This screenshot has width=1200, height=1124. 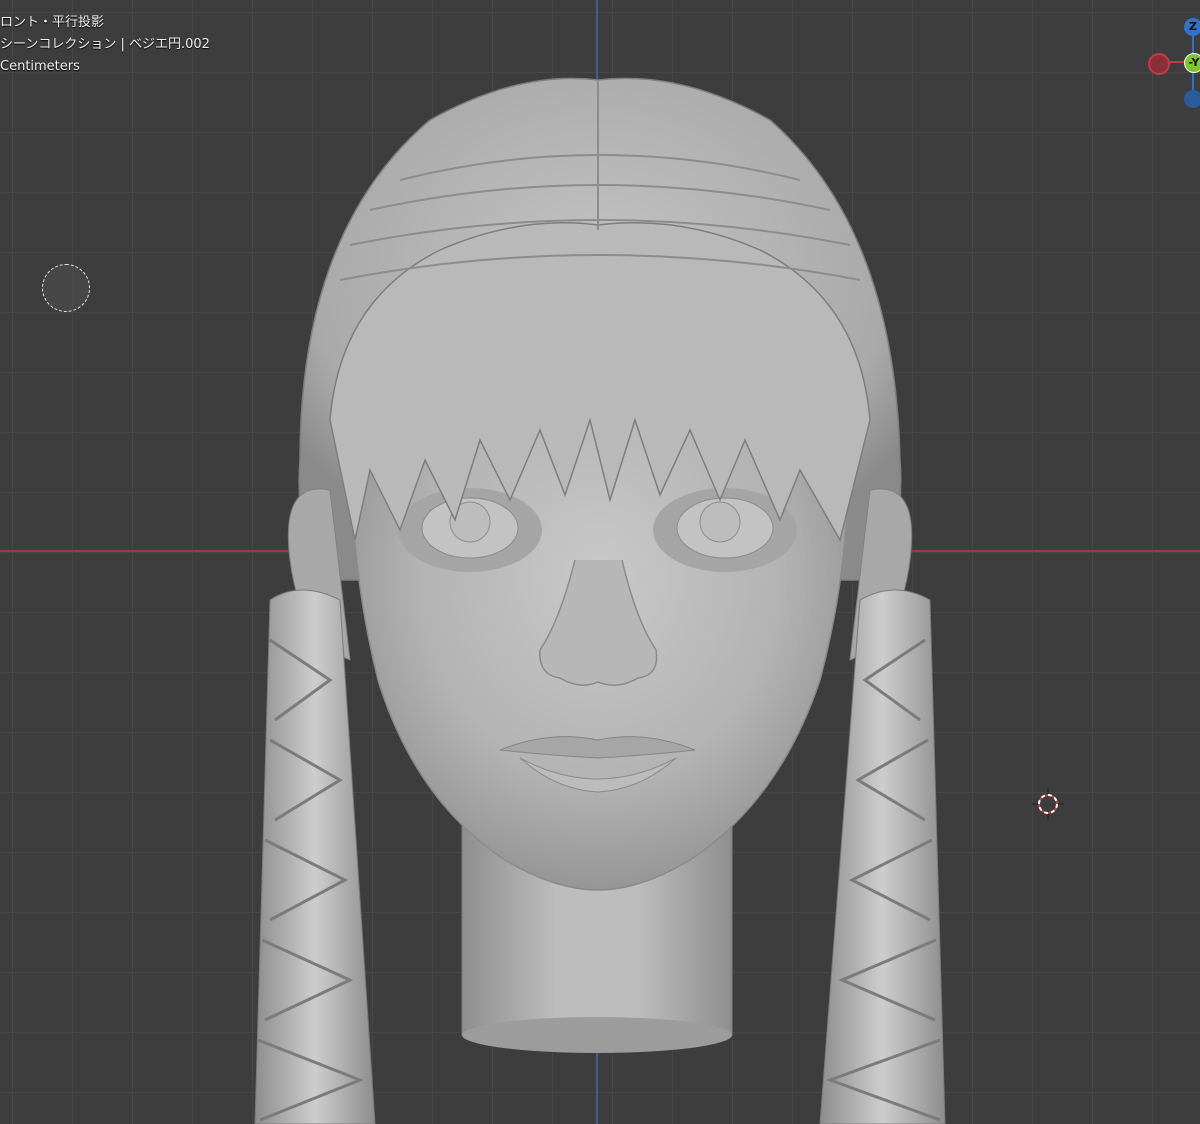 What do you see at coordinates (1048, 804) in the screenshot?
I see `3d-cursor-icon` at bounding box center [1048, 804].